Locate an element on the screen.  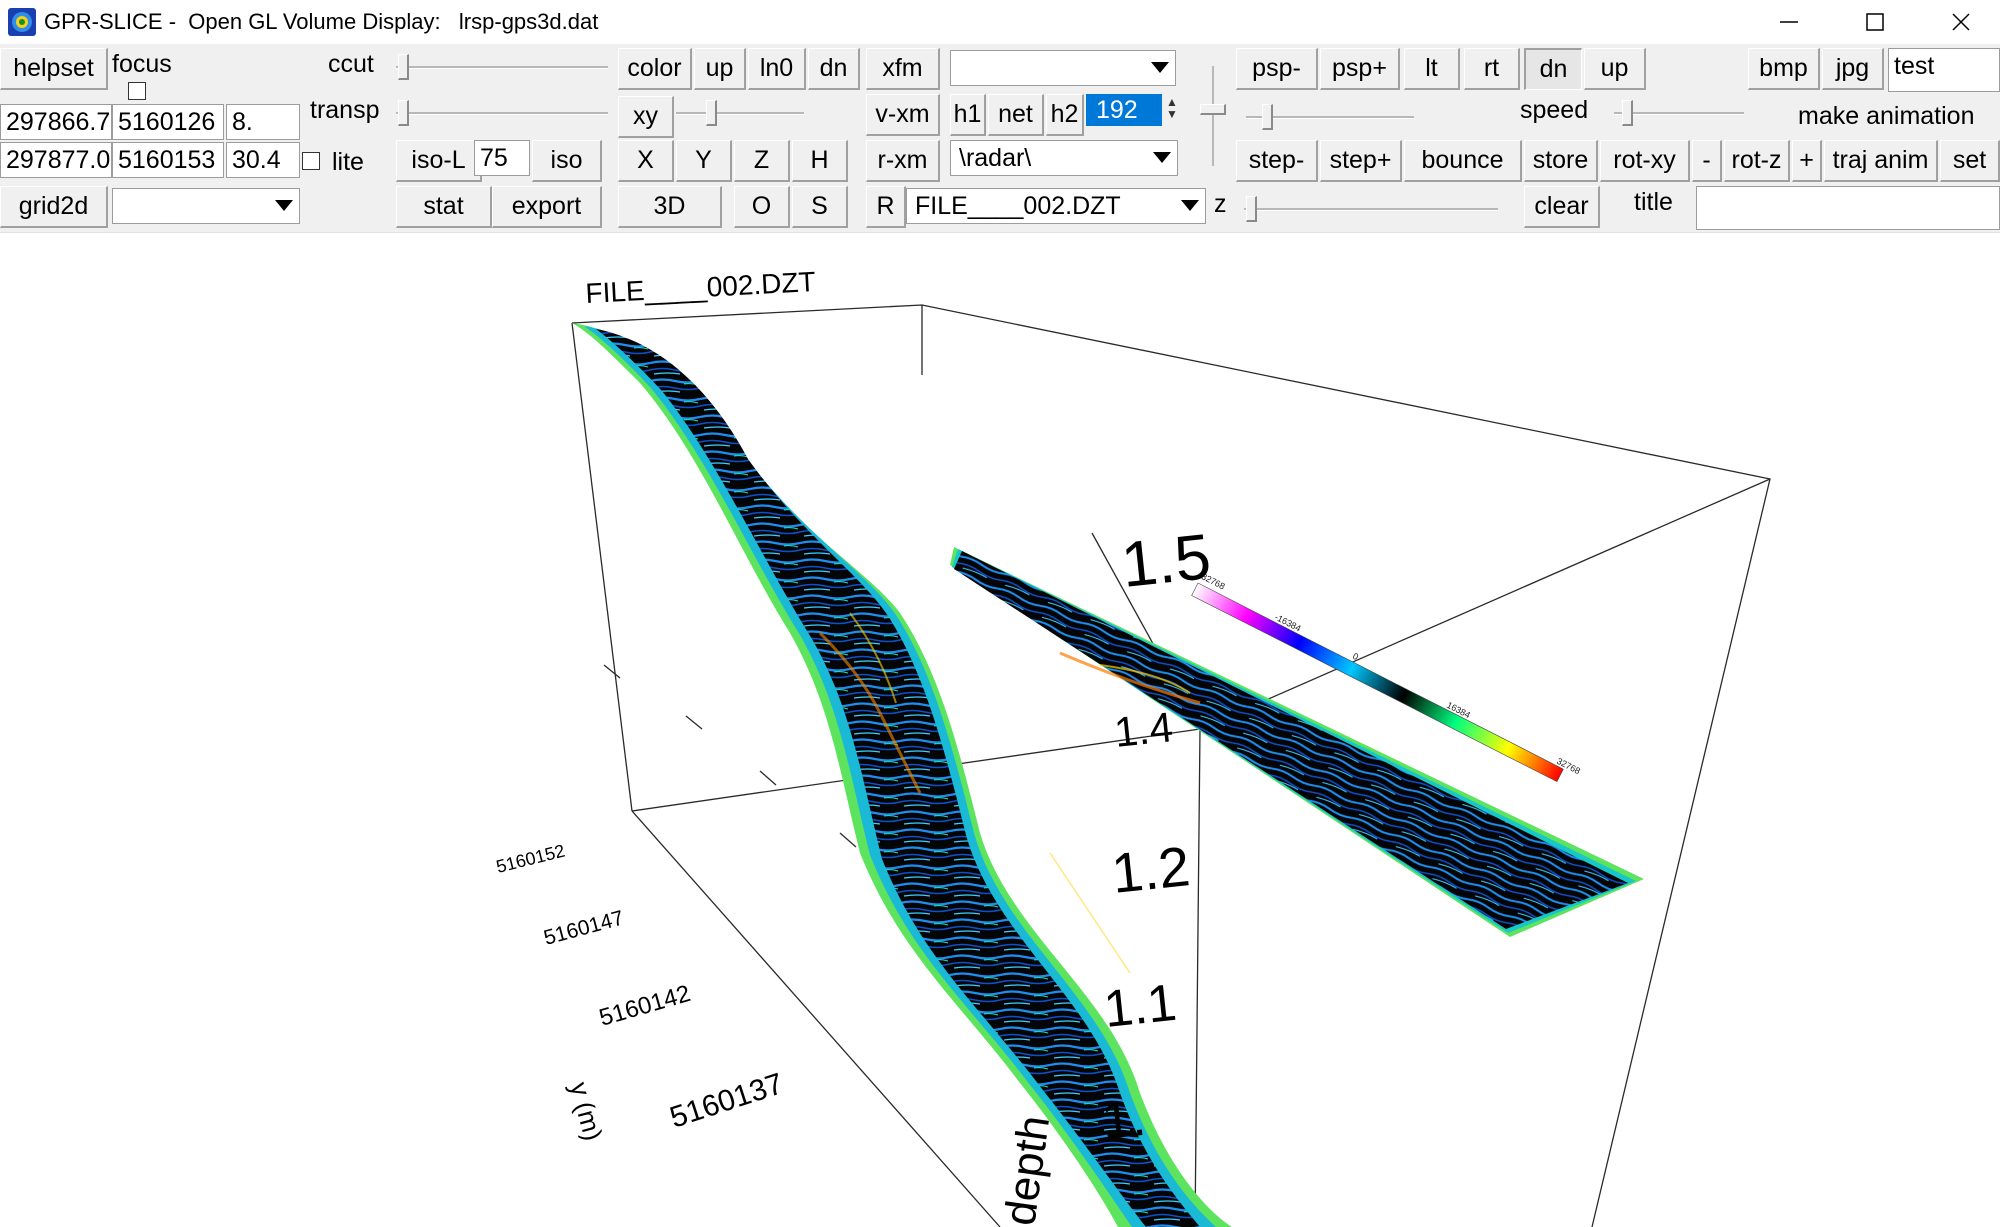
y-tick-label: 5160152 is located at coordinates (530, 859).